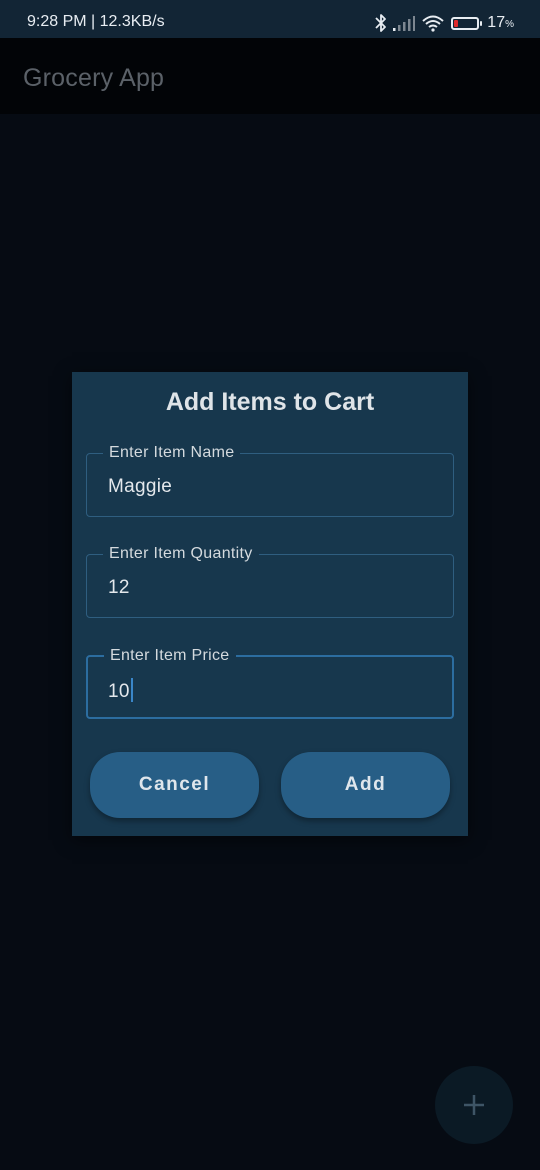  I want to click on status-icons: 17%, so click(444, 23).